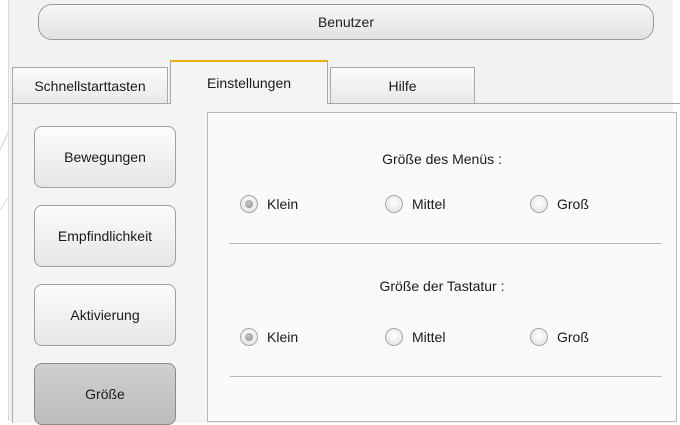 Image resolution: width=680 pixels, height=425 pixels. Describe the element at coordinates (105, 394) in the screenshot. I see `sidebar-item-size: Größe` at that location.